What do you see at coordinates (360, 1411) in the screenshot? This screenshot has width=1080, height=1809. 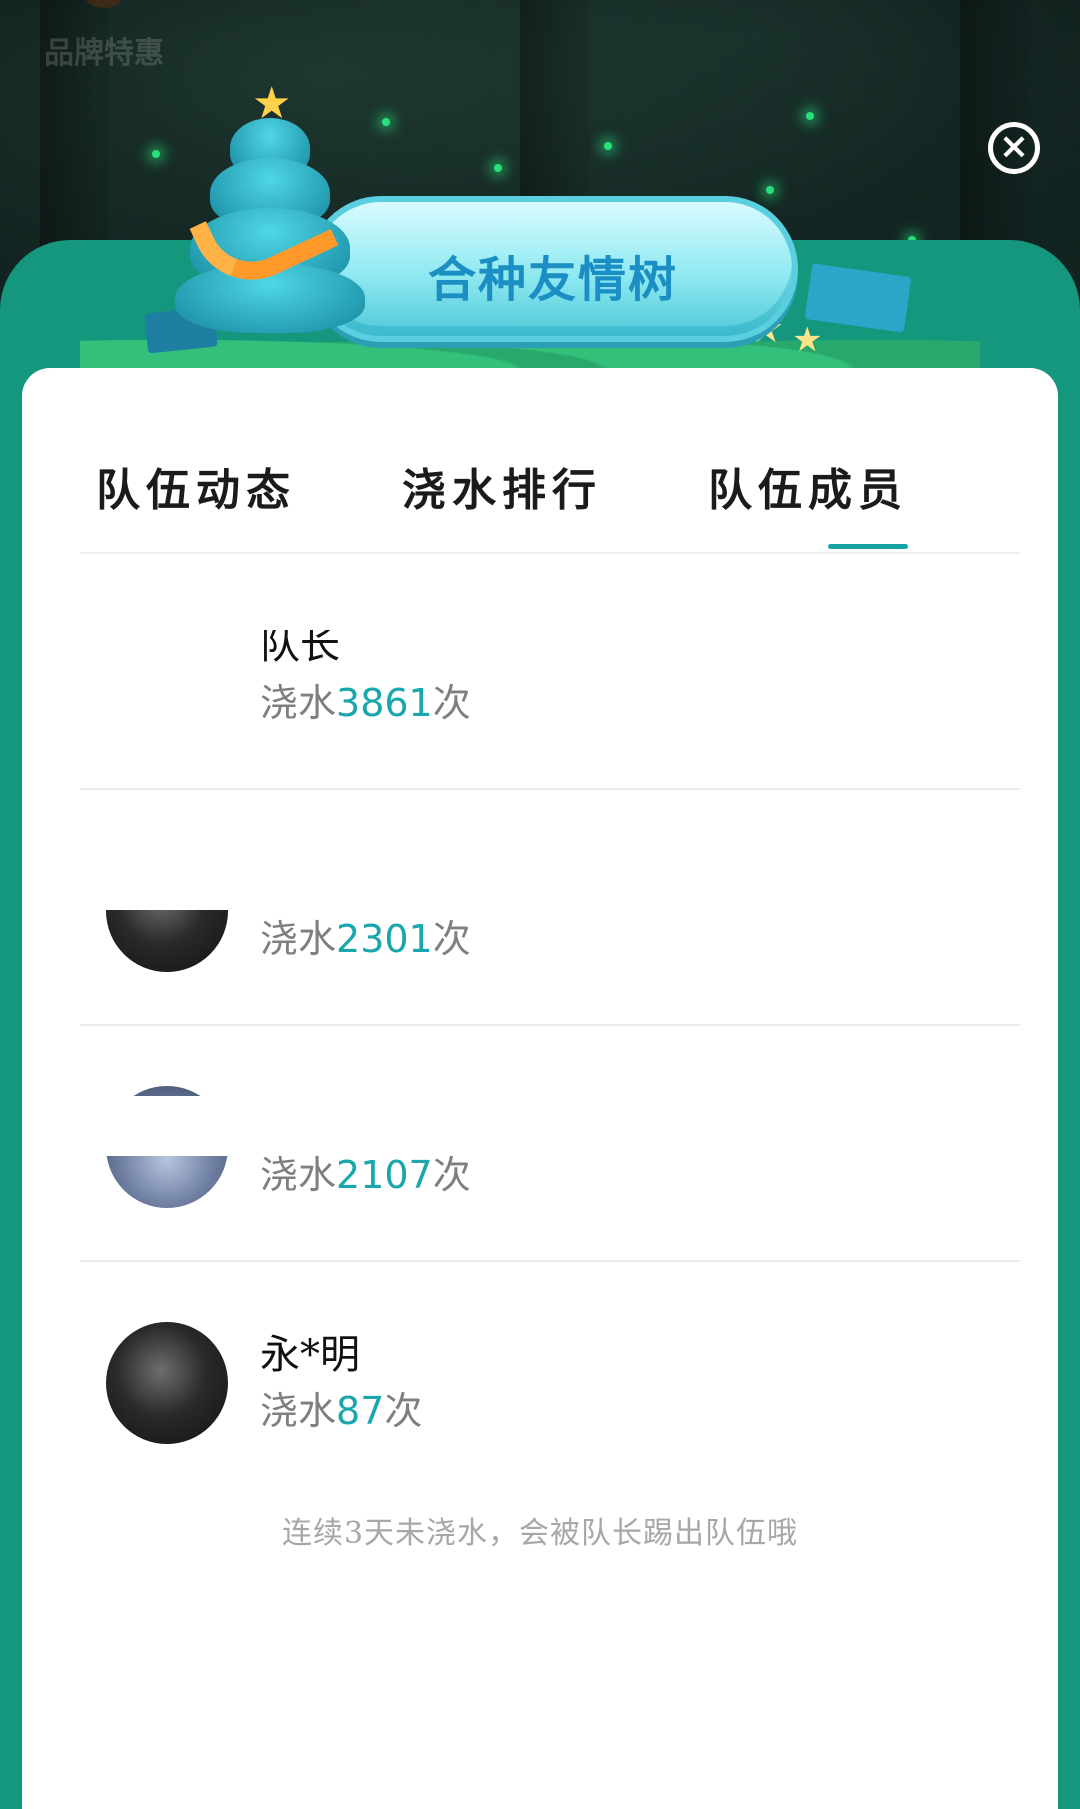 I see `water-count: 87` at bounding box center [360, 1411].